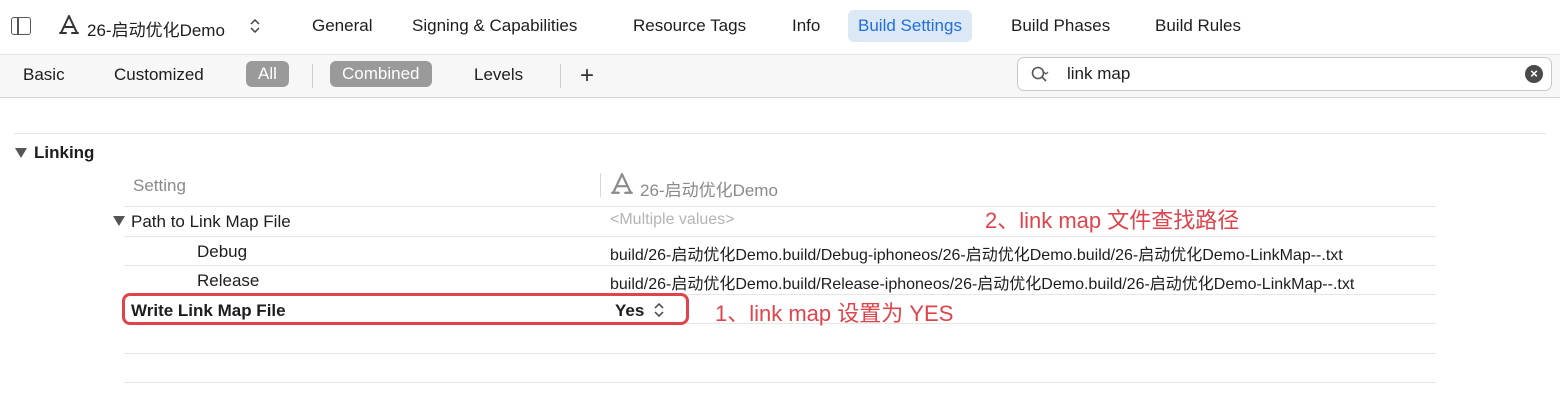  Describe the element at coordinates (1284, 74) in the screenshot. I see `search-field: link map ×` at that location.